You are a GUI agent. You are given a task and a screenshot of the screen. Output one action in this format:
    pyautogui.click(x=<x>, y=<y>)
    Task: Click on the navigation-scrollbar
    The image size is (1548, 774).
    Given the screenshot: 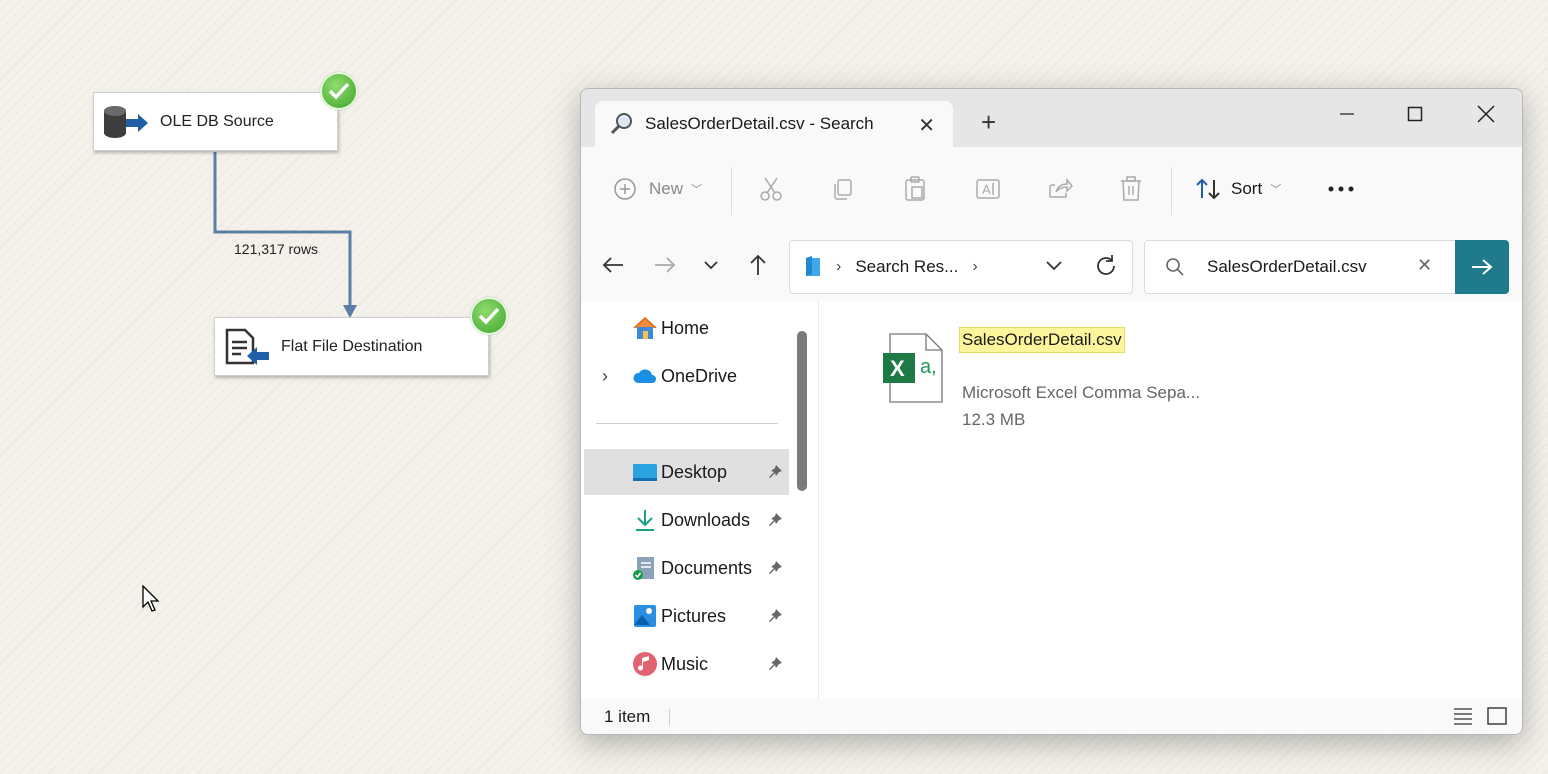 What is the action you would take?
    pyautogui.click(x=804, y=500)
    